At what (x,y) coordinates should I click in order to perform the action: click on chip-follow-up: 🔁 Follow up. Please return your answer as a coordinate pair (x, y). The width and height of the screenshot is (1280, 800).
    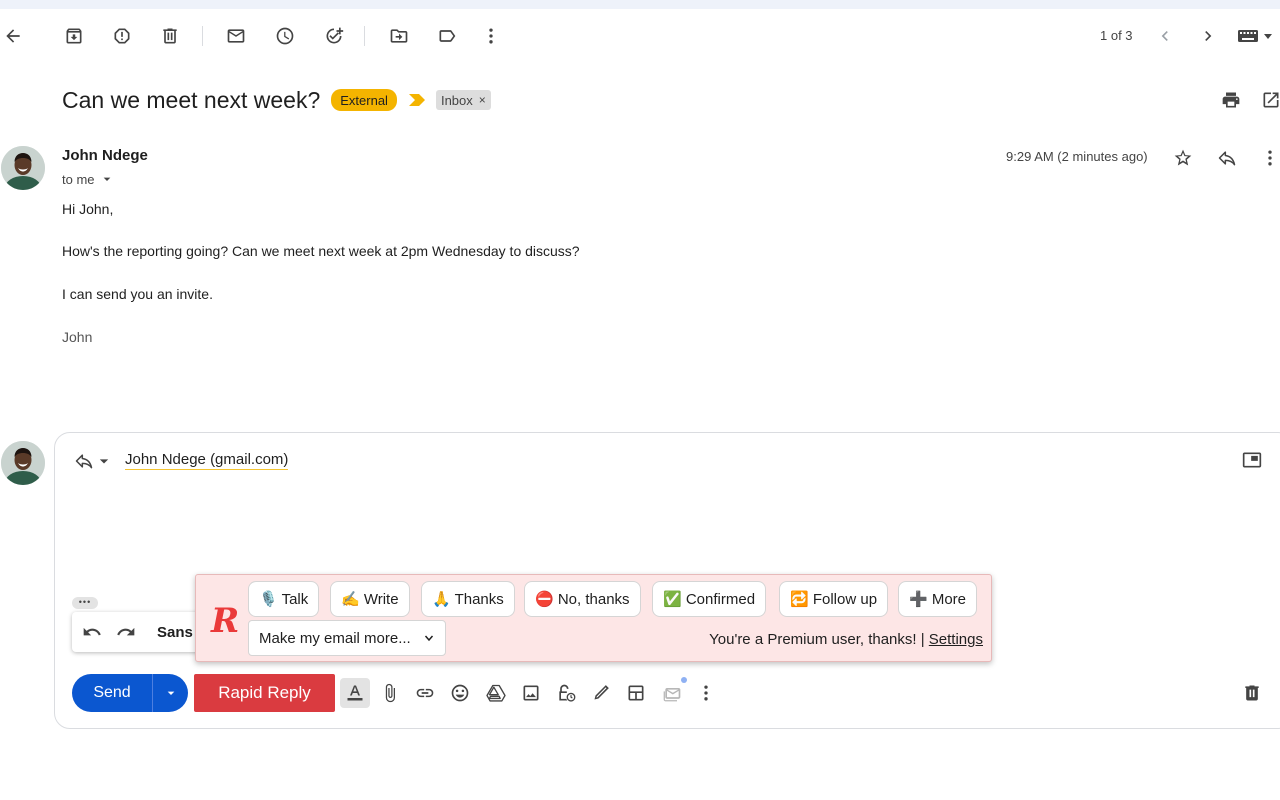
    Looking at the image, I should click on (834, 599).